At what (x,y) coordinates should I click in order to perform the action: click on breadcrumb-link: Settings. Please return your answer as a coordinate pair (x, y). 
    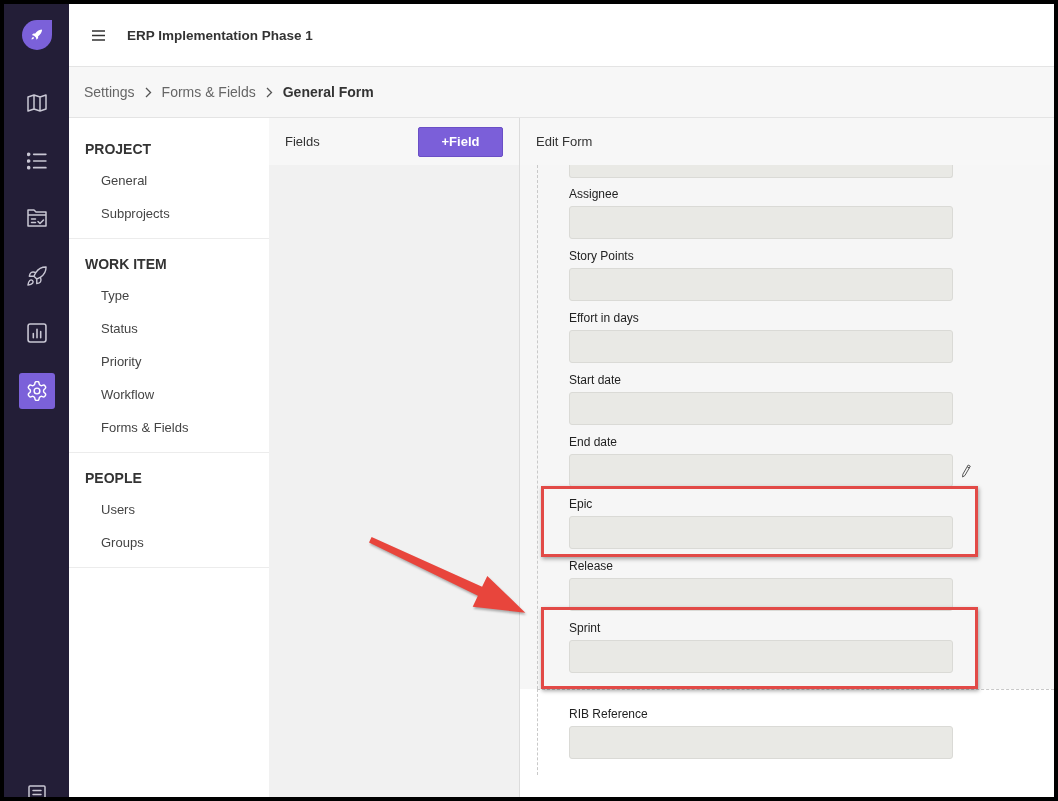
    Looking at the image, I should click on (109, 92).